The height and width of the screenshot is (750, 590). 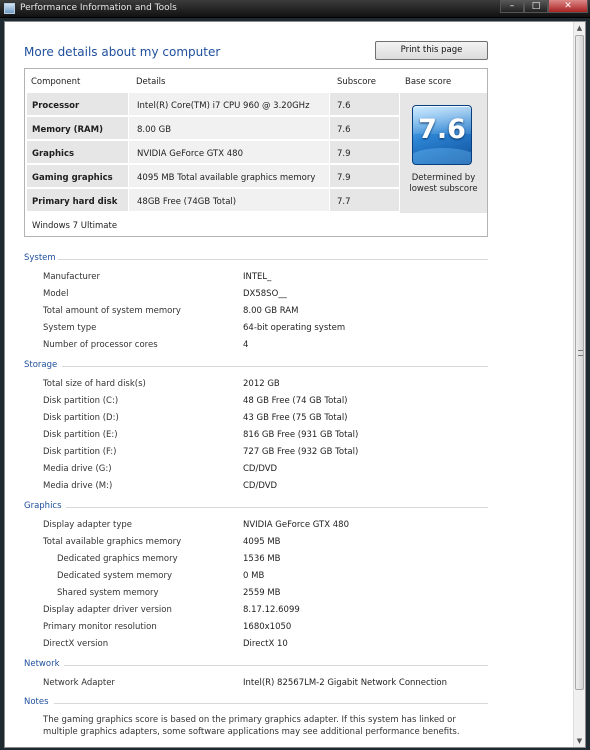 I want to click on performance-icon, so click(x=9, y=8).